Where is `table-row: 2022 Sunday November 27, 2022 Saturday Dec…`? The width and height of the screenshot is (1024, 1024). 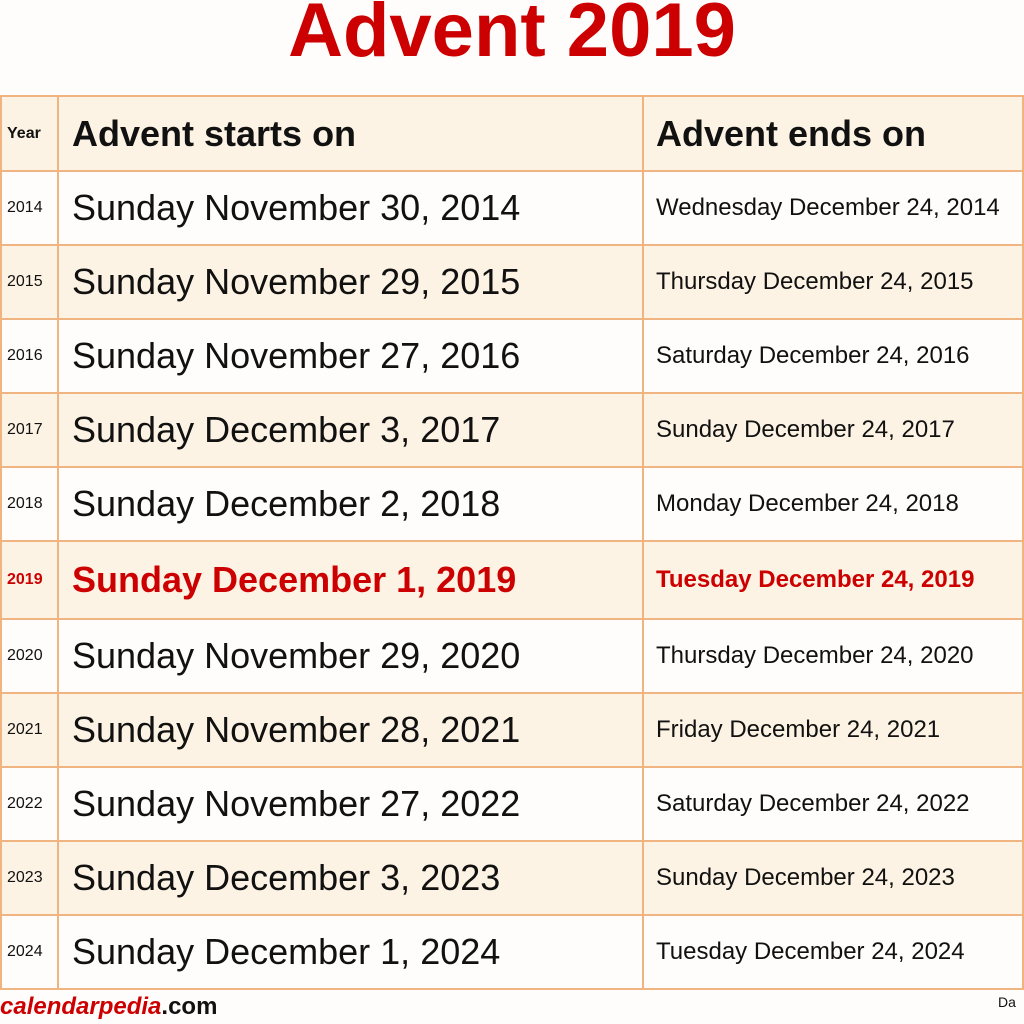
table-row: 2022 Sunday November 27, 2022 Saturday Dec… is located at coordinates (512, 804).